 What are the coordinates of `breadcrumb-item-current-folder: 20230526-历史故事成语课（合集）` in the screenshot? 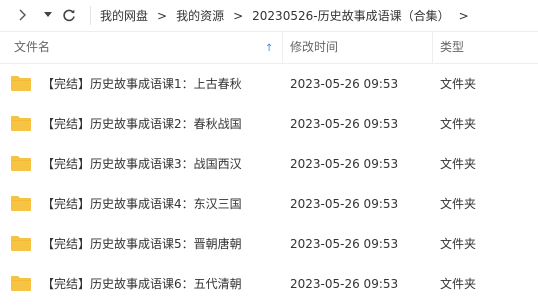 It's located at (350, 15).